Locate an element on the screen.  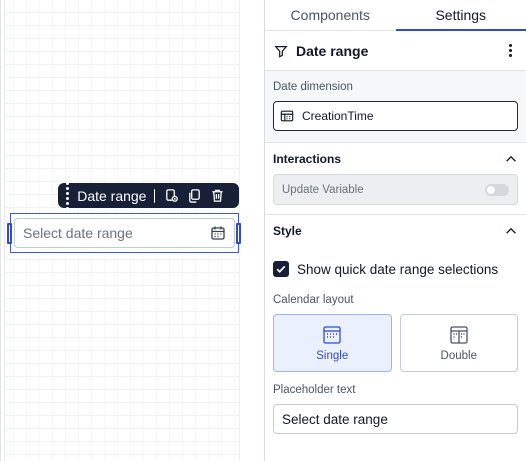
update-variable-toggle is located at coordinates (497, 189).